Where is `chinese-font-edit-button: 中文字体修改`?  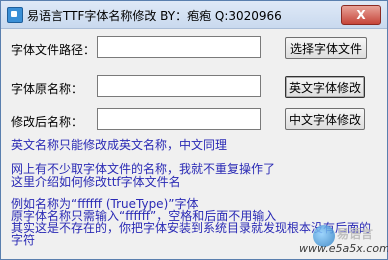
chinese-font-edit-button: 中文字体修改 is located at coordinates (325, 119).